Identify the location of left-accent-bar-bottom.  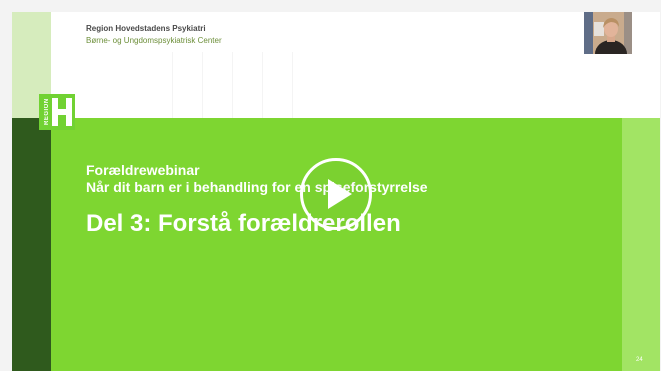
(31, 244).